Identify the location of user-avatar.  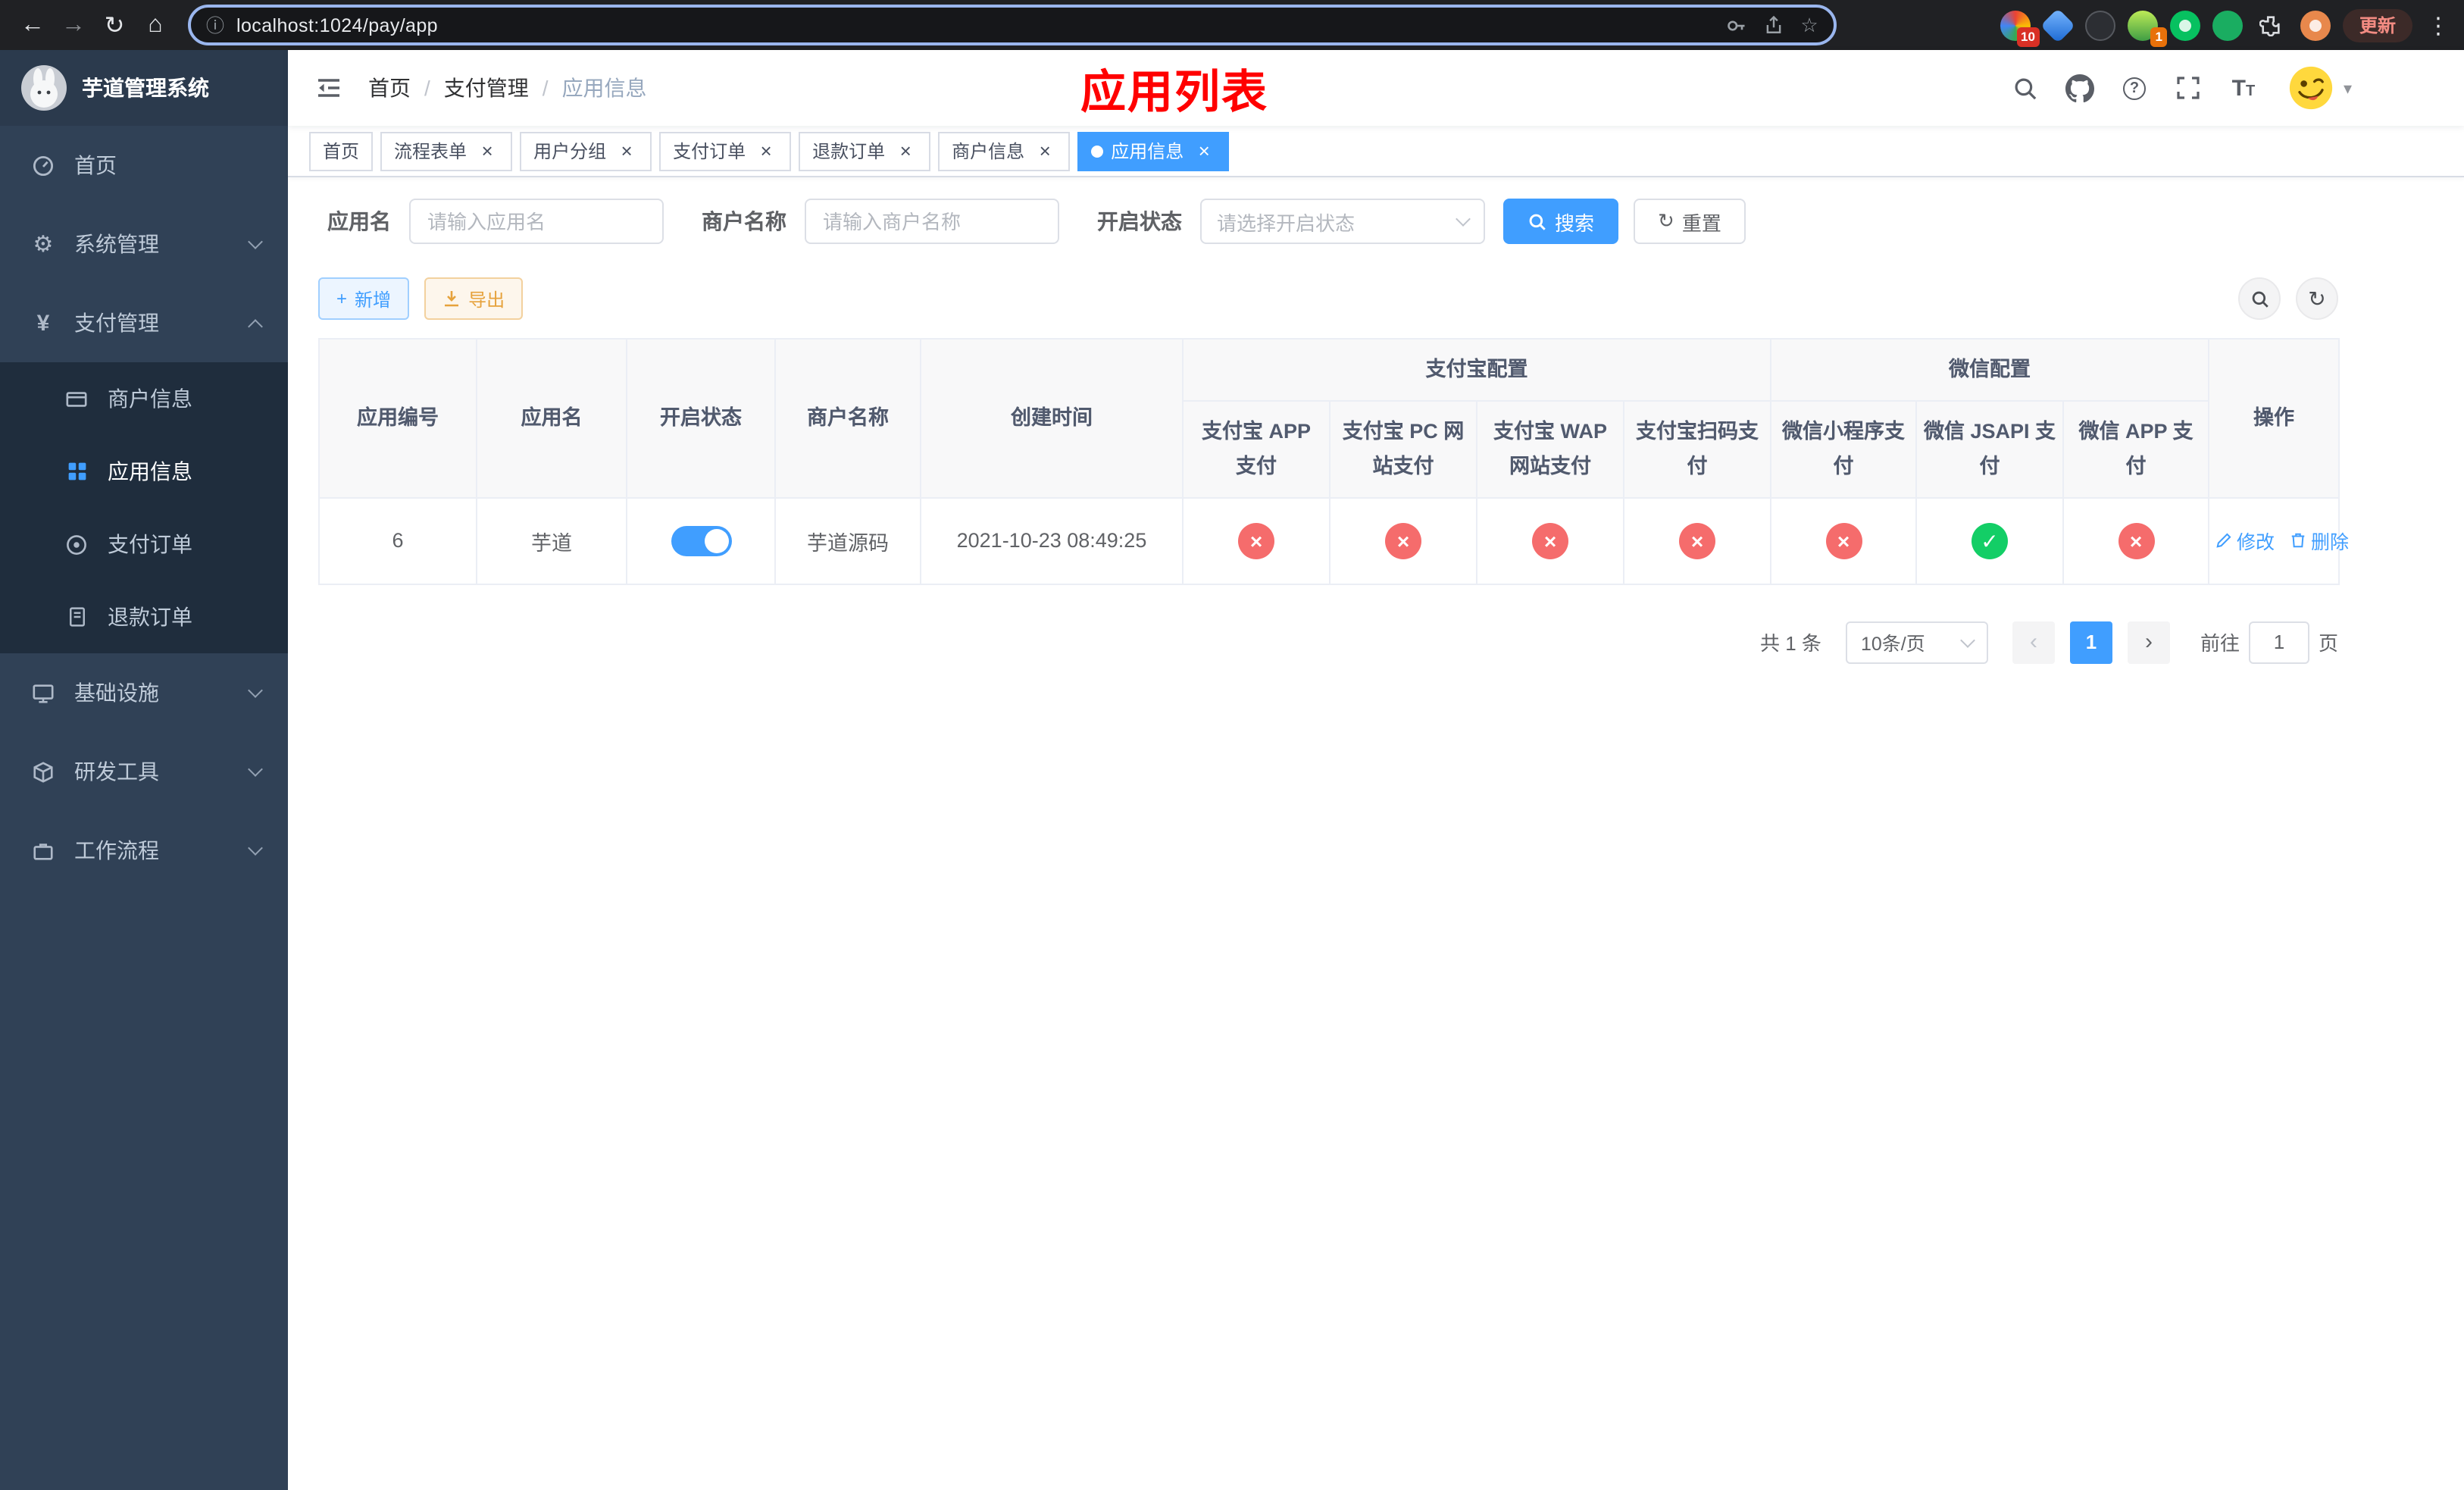
(2311, 88).